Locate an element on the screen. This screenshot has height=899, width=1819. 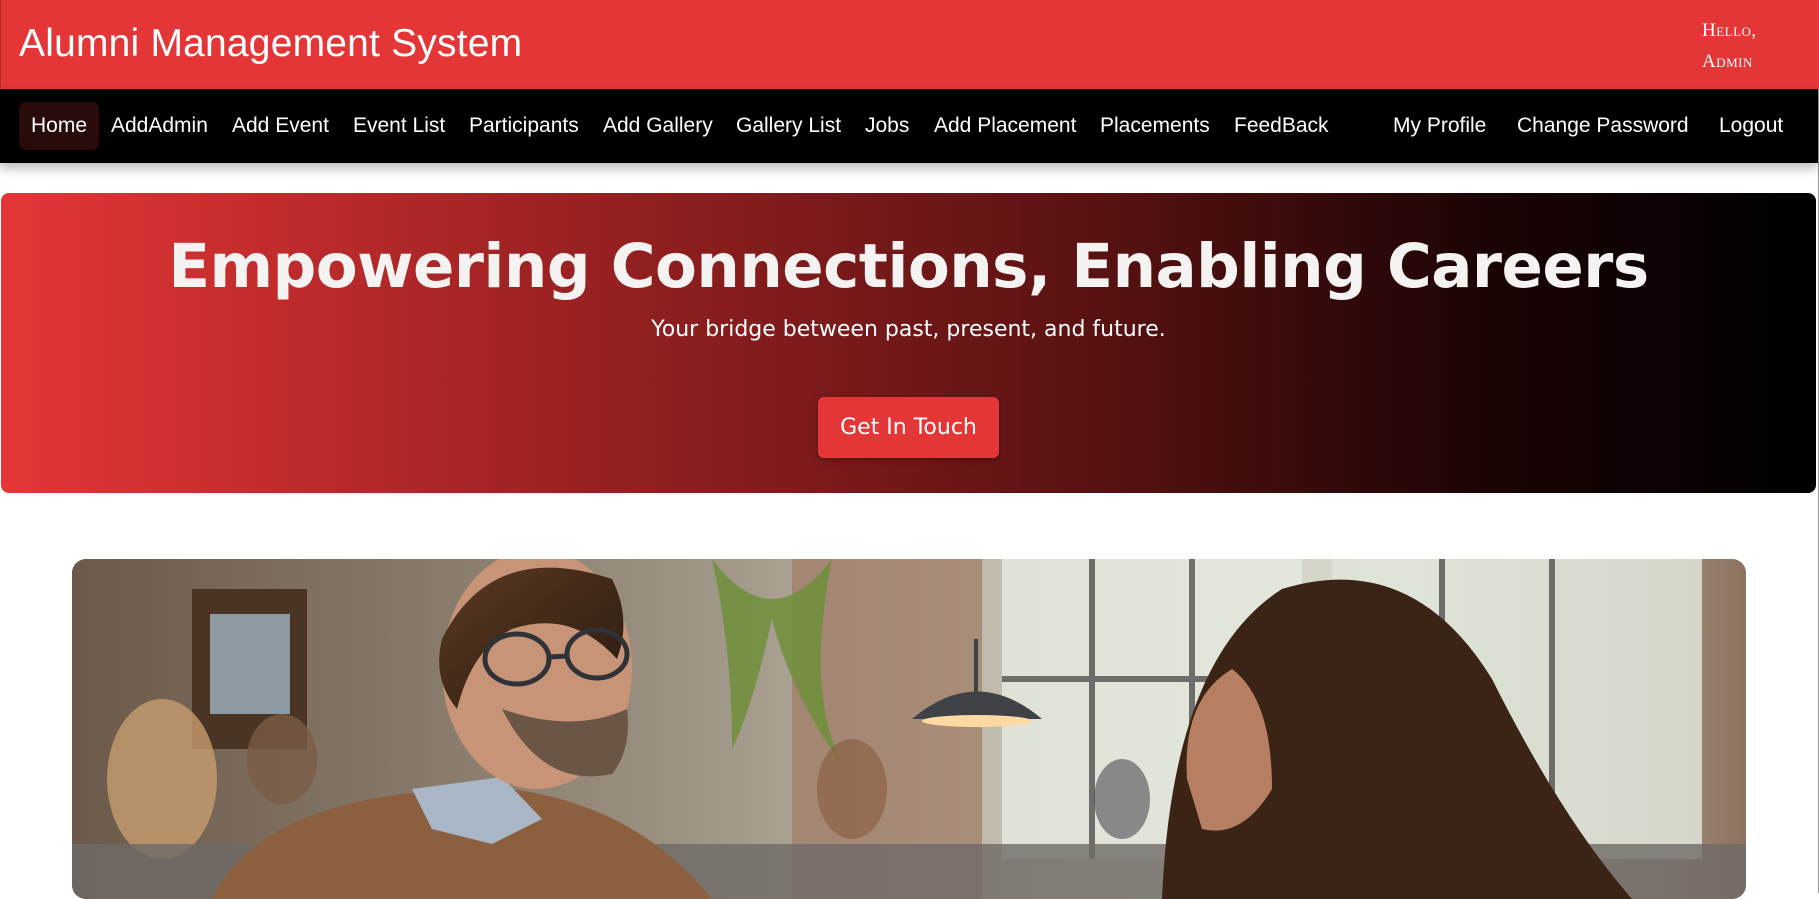
nav-add-event: Add Event is located at coordinates (280, 126).